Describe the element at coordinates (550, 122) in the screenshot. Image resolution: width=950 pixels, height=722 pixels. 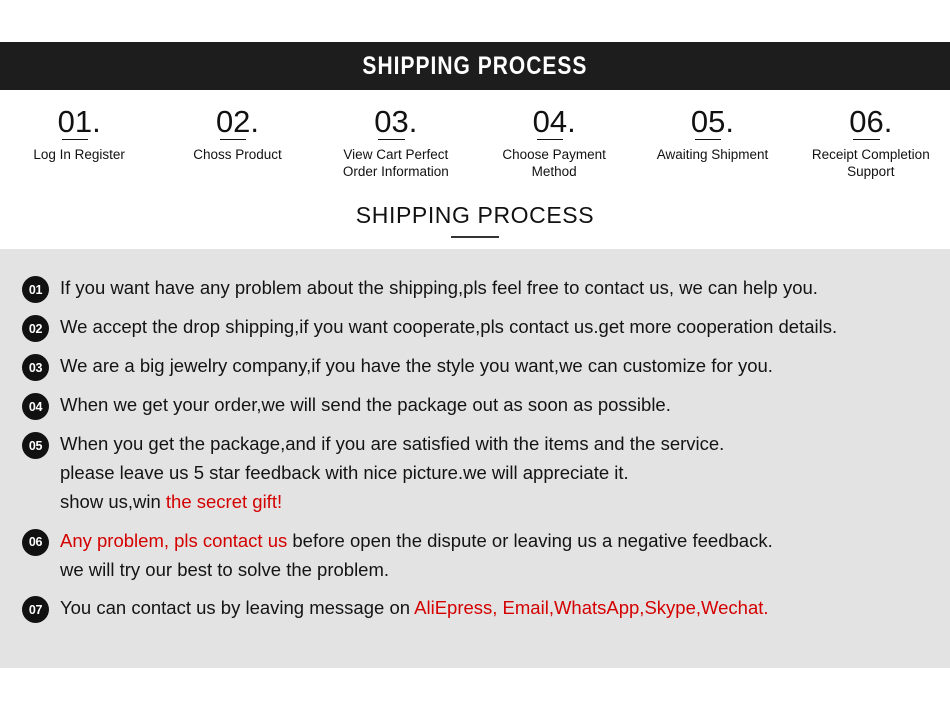
I see `step-number-digits: 04` at that location.